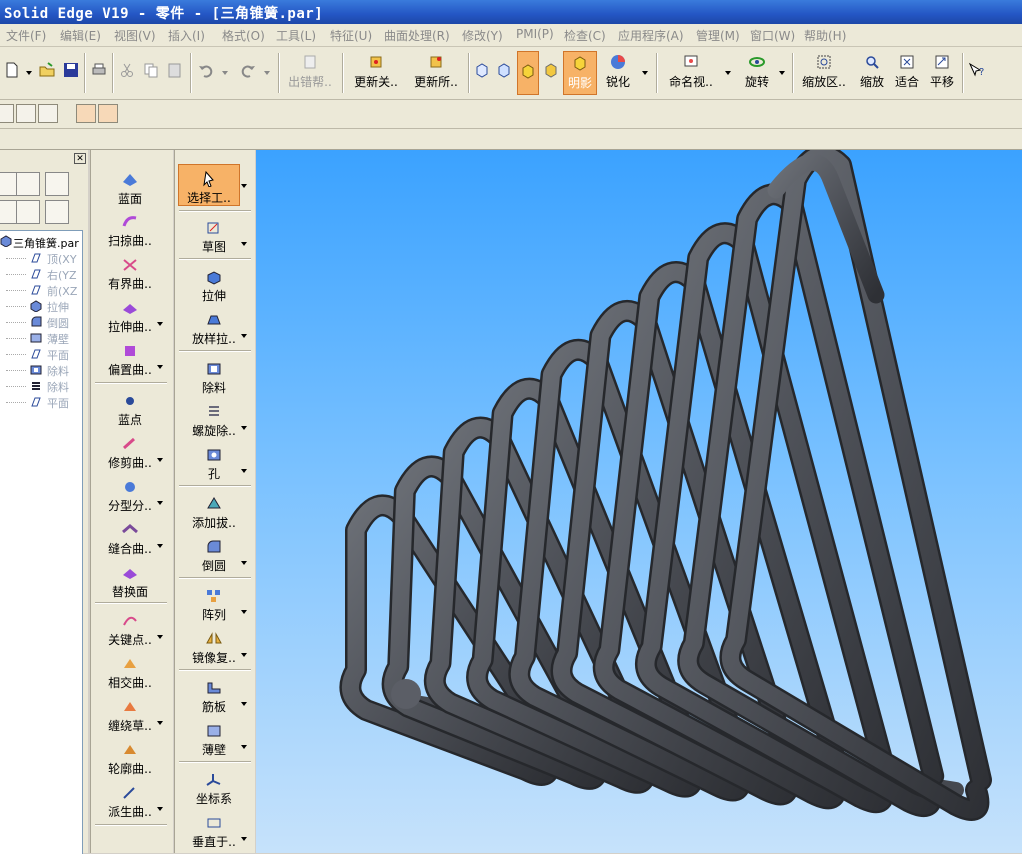  I want to click on rotate-button: 旋转, so click(757, 73).